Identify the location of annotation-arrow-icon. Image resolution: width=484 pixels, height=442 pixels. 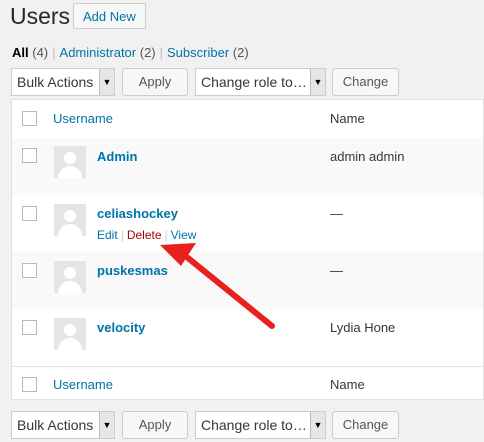
(217, 286).